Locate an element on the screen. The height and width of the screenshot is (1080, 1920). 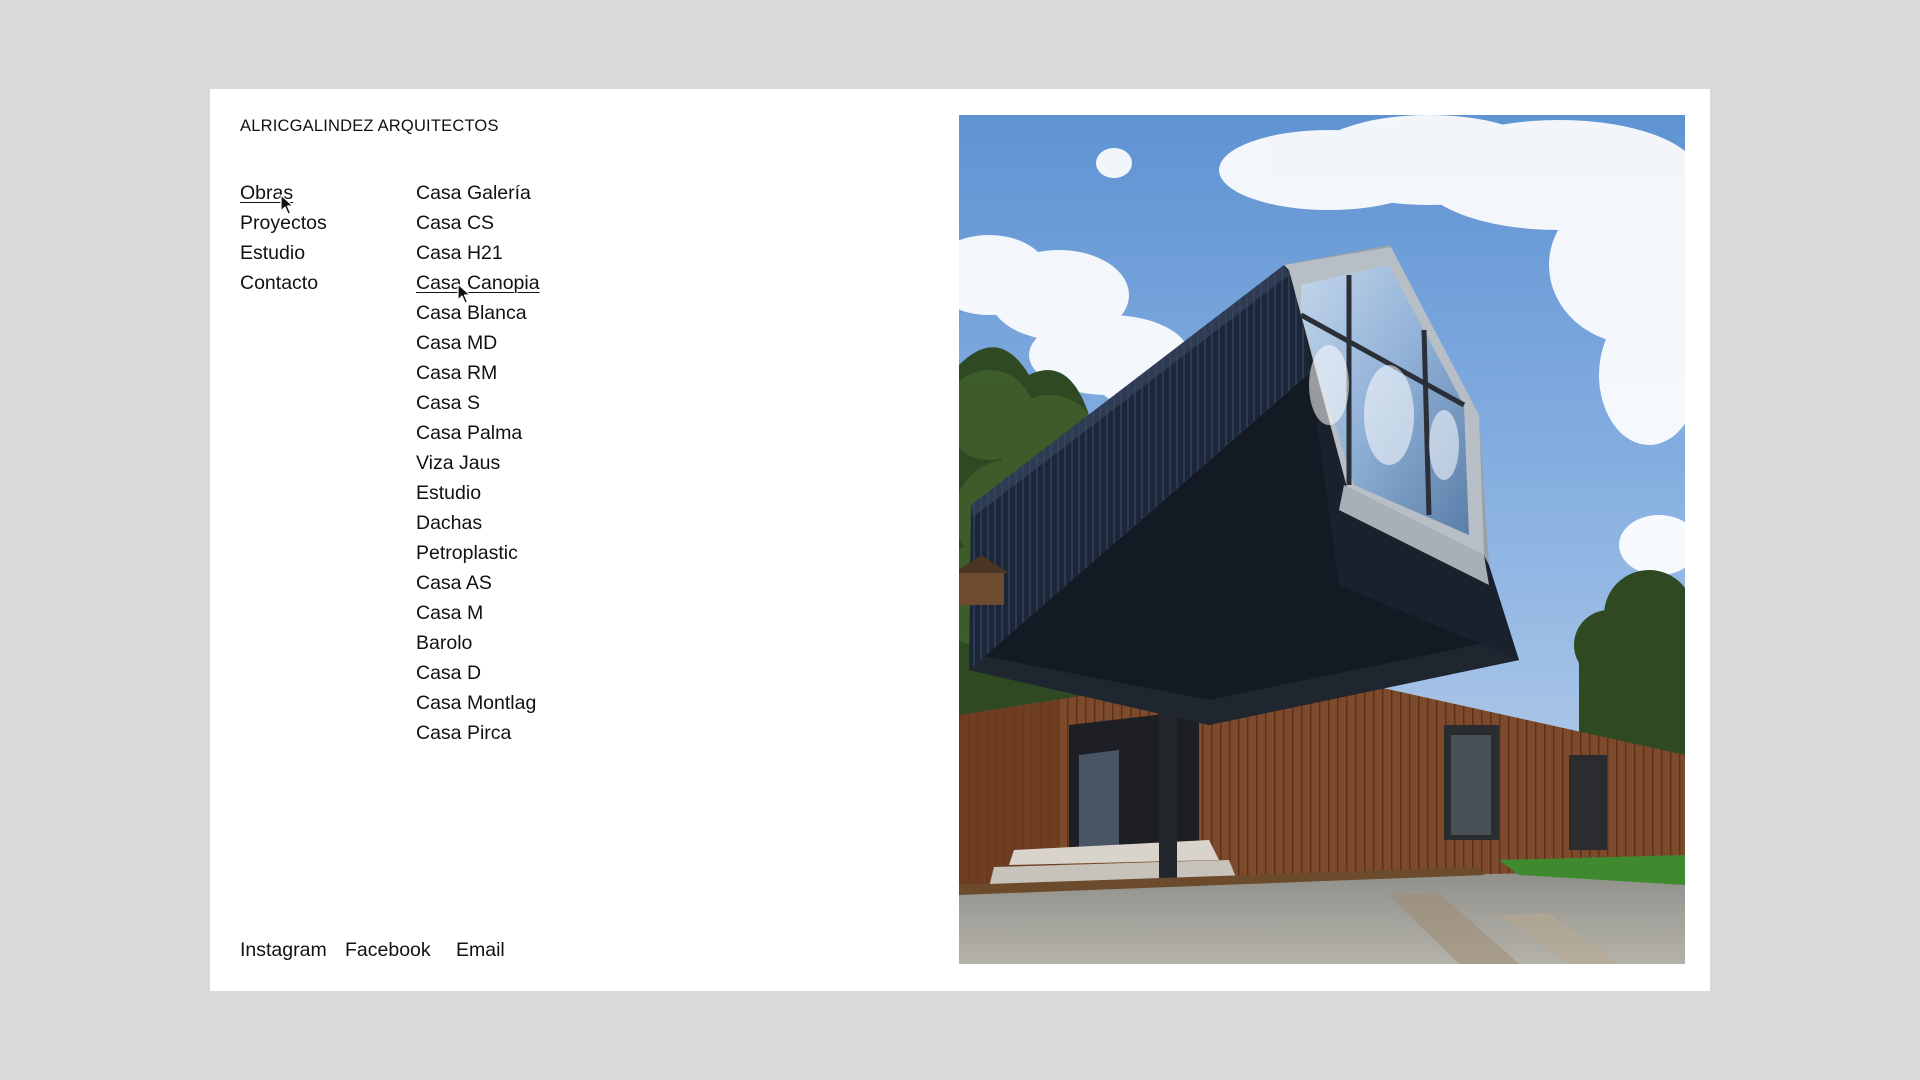
work-item-petroplastic: Petroplastic is located at coordinates (478, 553).